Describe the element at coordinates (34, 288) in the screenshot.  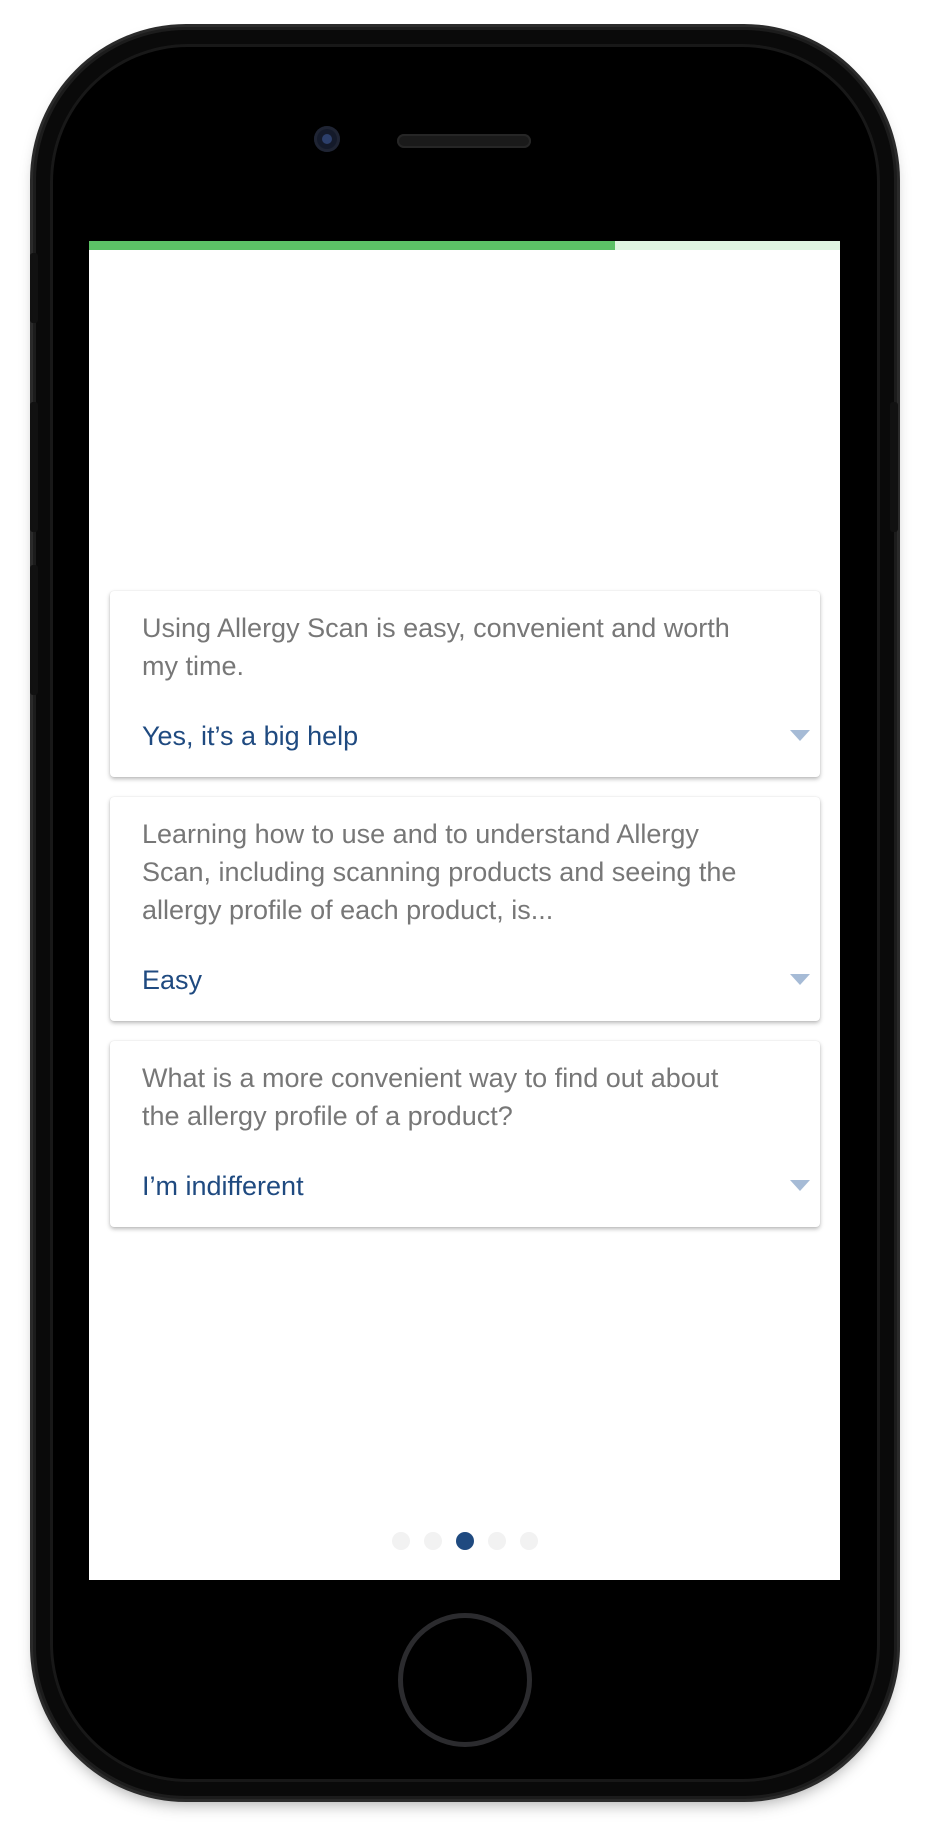
I see `mute-switch` at that location.